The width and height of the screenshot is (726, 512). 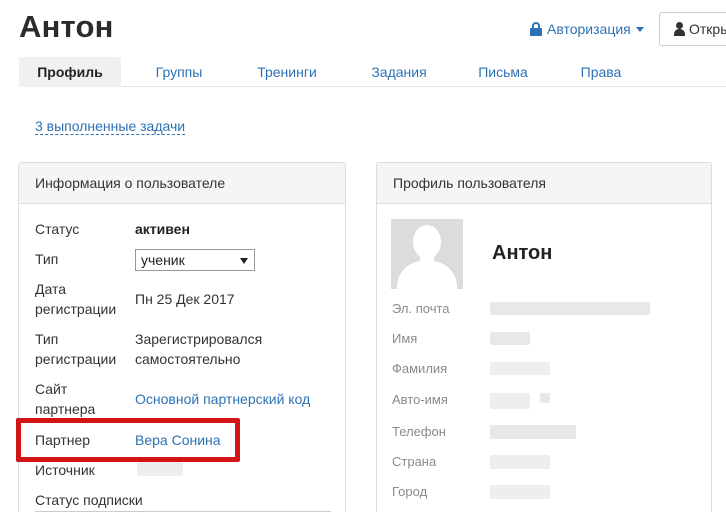 I want to click on reg-date-label-line1: Дата, so click(x=51, y=289).